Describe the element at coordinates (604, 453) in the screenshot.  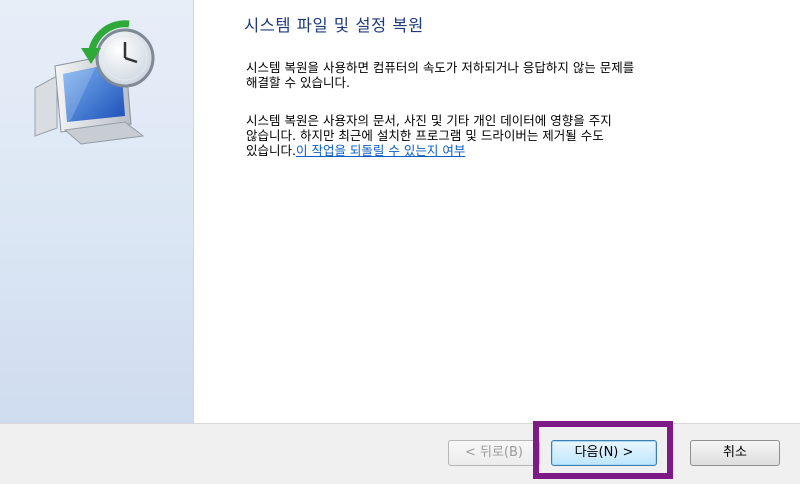
I see `next-button: 다음(N) >` at that location.